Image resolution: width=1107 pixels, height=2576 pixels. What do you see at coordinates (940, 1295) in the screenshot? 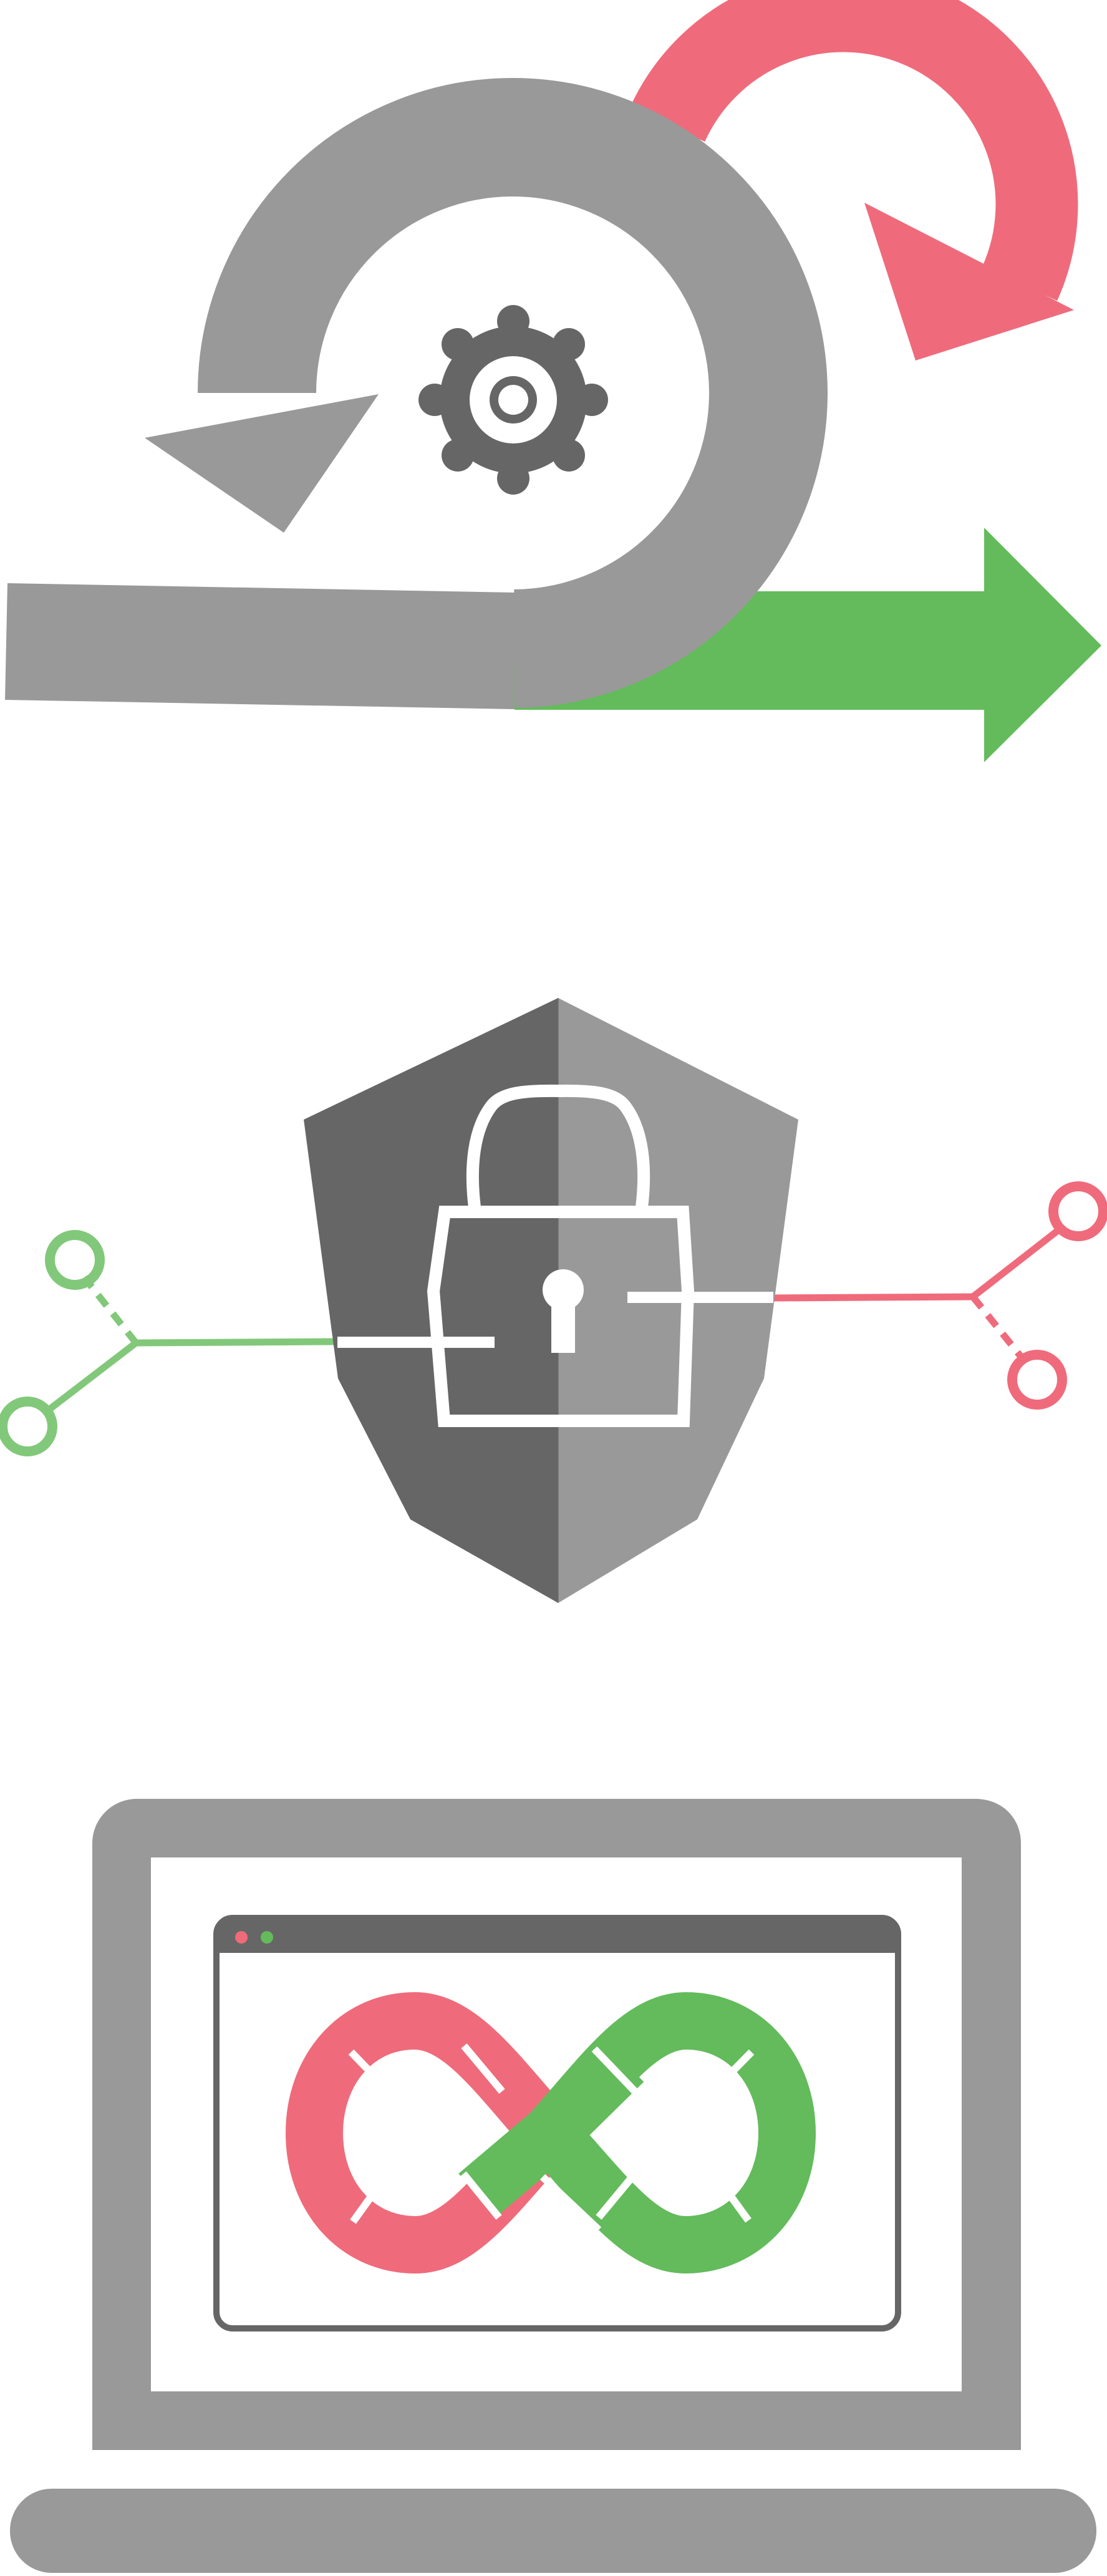
I see `right-network-node-icon` at bounding box center [940, 1295].